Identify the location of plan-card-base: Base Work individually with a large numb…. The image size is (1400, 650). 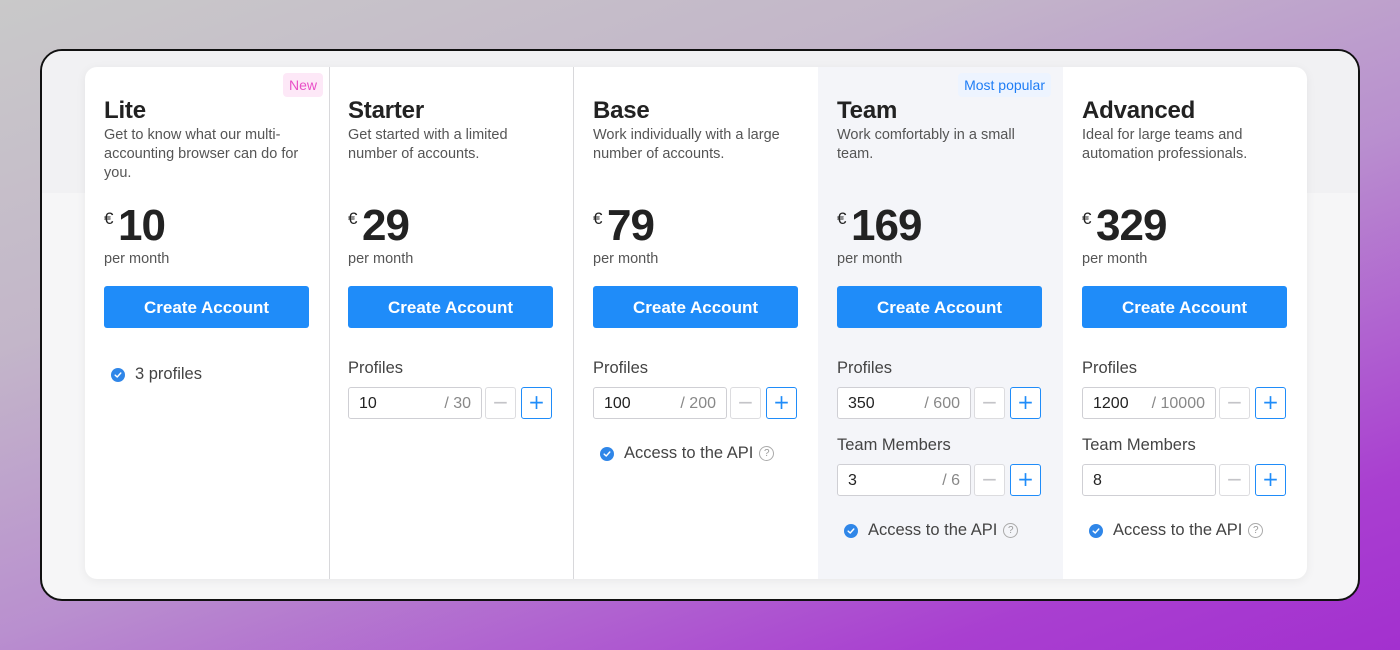
(696, 323).